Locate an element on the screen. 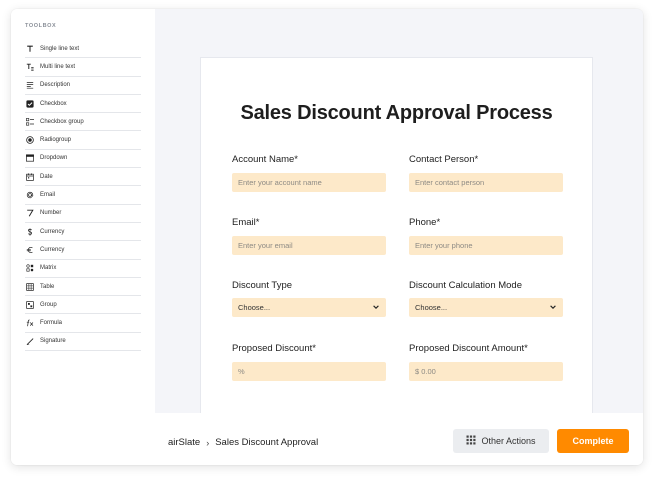 This screenshot has width=654, height=478. tool-label: Description is located at coordinates (55, 85).